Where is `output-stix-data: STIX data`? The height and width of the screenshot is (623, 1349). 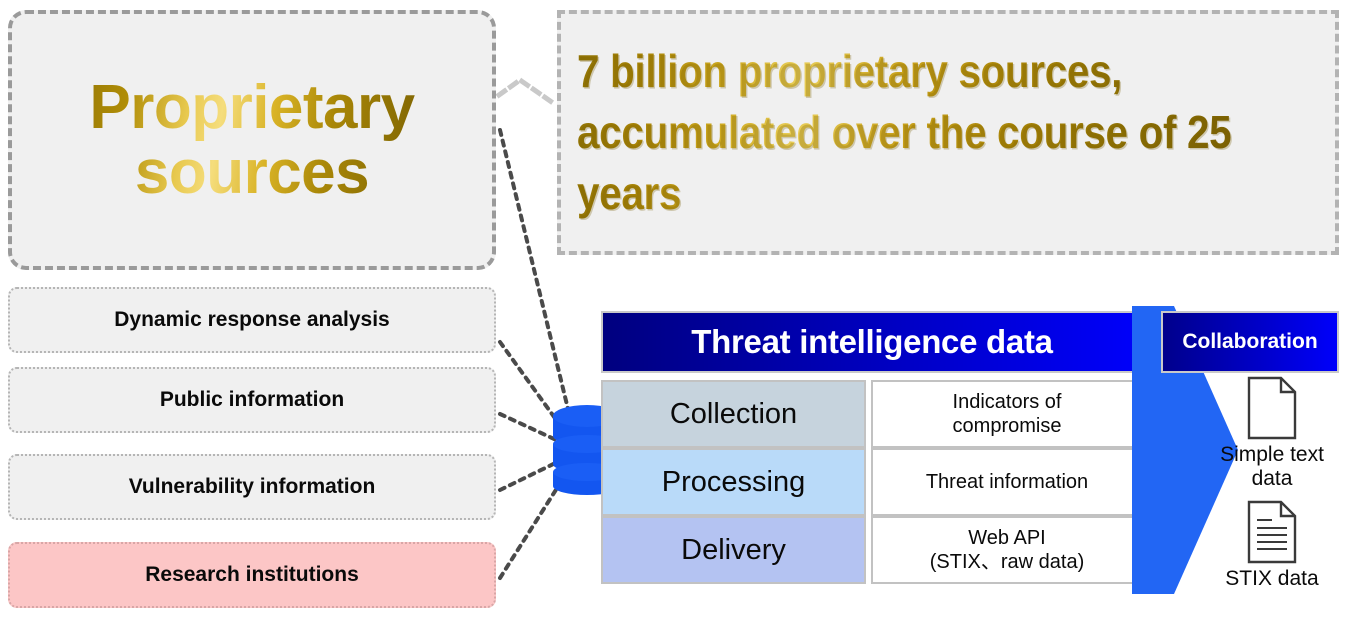
output-stix-data: STIX data is located at coordinates (1270, 545).